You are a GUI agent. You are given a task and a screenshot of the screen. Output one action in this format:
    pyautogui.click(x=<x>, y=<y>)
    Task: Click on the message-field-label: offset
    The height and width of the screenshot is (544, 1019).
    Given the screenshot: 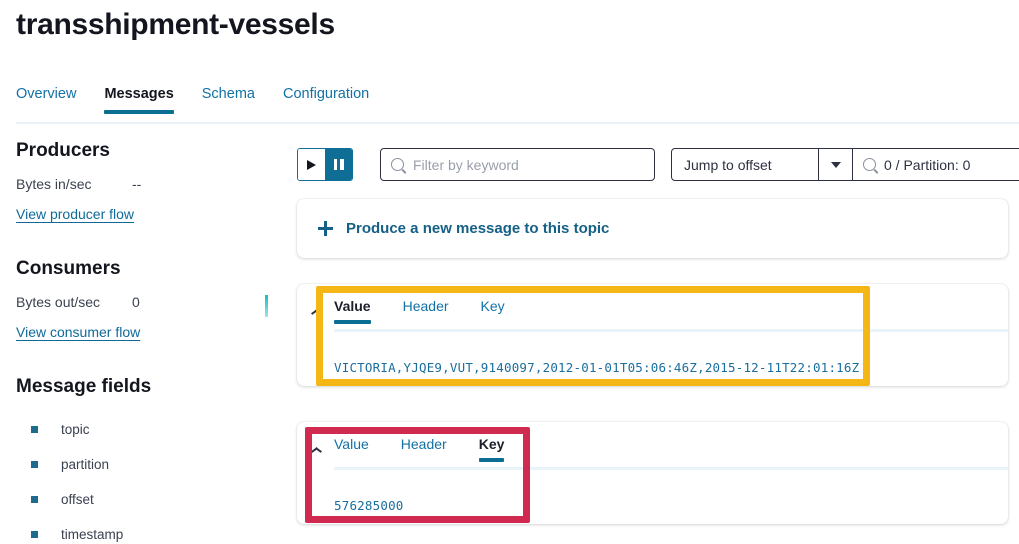 What is the action you would take?
    pyautogui.click(x=77, y=499)
    